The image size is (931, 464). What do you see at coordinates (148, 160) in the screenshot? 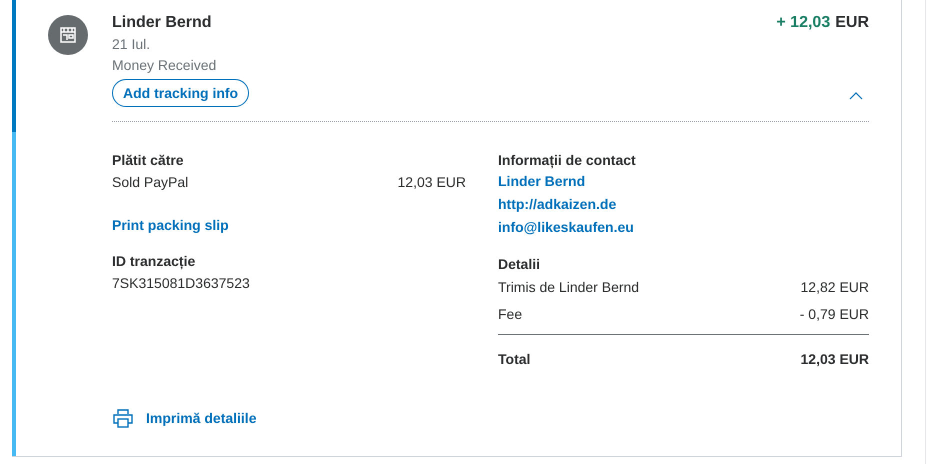
I see `section-heading: Plătit către` at bounding box center [148, 160].